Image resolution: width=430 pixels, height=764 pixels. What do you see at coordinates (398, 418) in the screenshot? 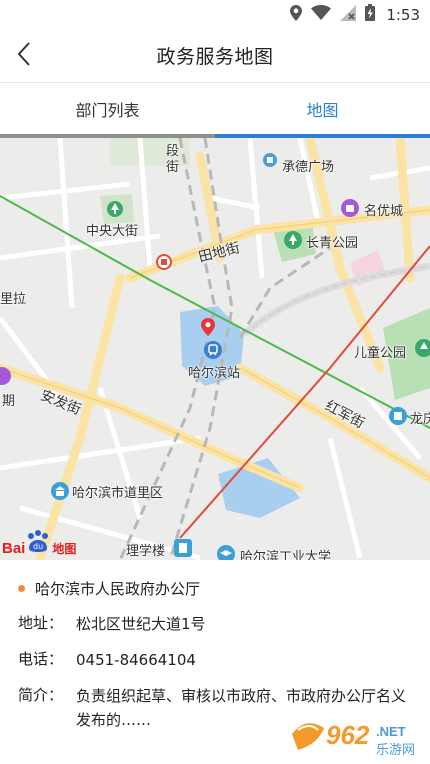
I see `poi-office-icon` at bounding box center [398, 418].